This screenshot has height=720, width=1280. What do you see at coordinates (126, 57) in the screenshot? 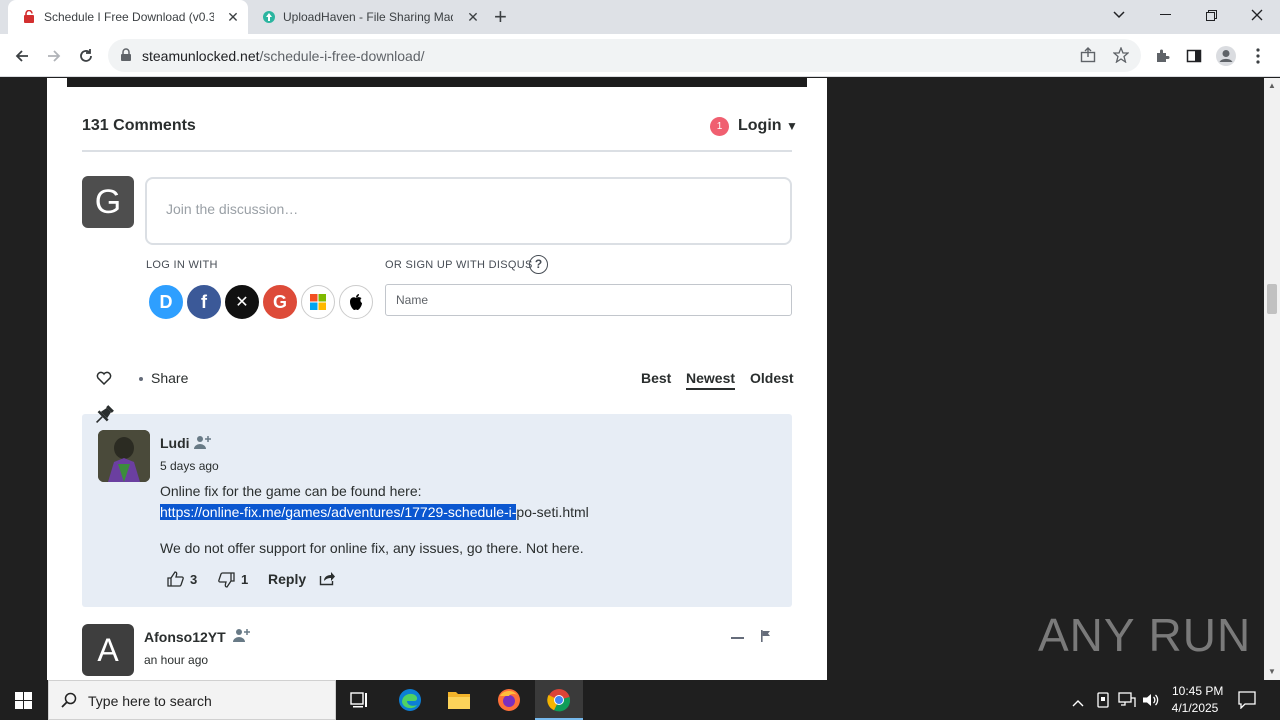
I see `lock-icon` at bounding box center [126, 57].